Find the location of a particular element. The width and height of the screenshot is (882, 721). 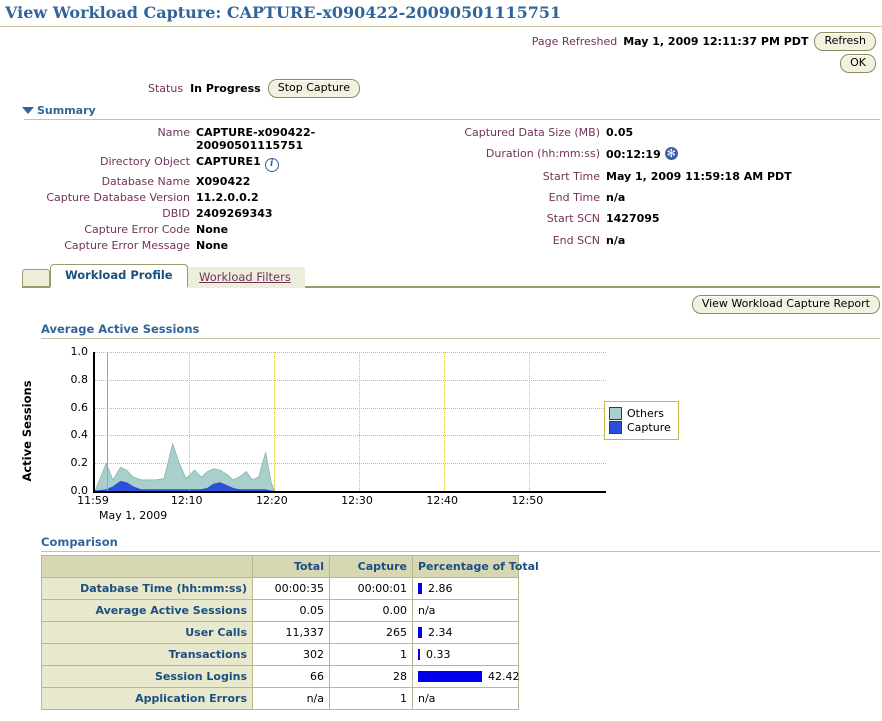

summary-label-capture-db-version: Capture Database Version is located at coordinates (118, 197).